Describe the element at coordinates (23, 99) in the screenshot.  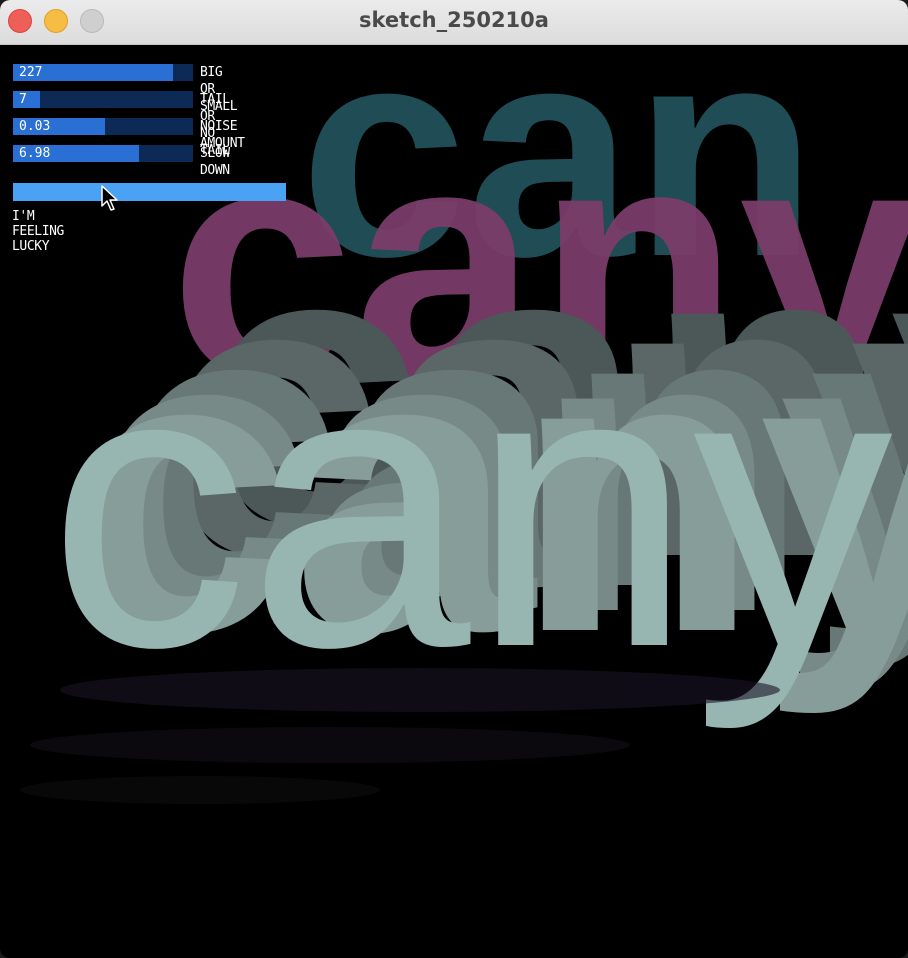
I see `slider-value: 7` at that location.